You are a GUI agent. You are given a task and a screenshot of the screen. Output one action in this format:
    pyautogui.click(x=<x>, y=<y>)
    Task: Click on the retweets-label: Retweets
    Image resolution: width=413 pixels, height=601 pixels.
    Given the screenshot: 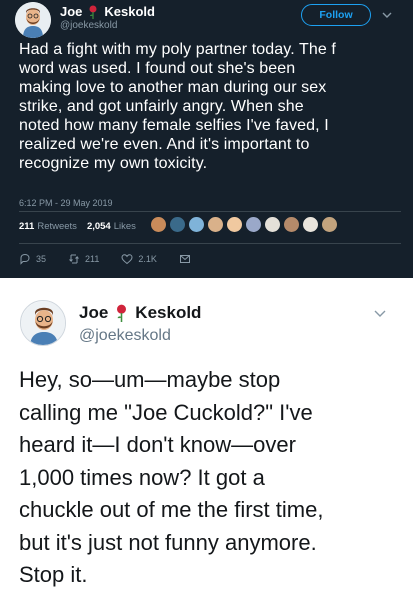 What is the action you would take?
    pyautogui.click(x=57, y=226)
    